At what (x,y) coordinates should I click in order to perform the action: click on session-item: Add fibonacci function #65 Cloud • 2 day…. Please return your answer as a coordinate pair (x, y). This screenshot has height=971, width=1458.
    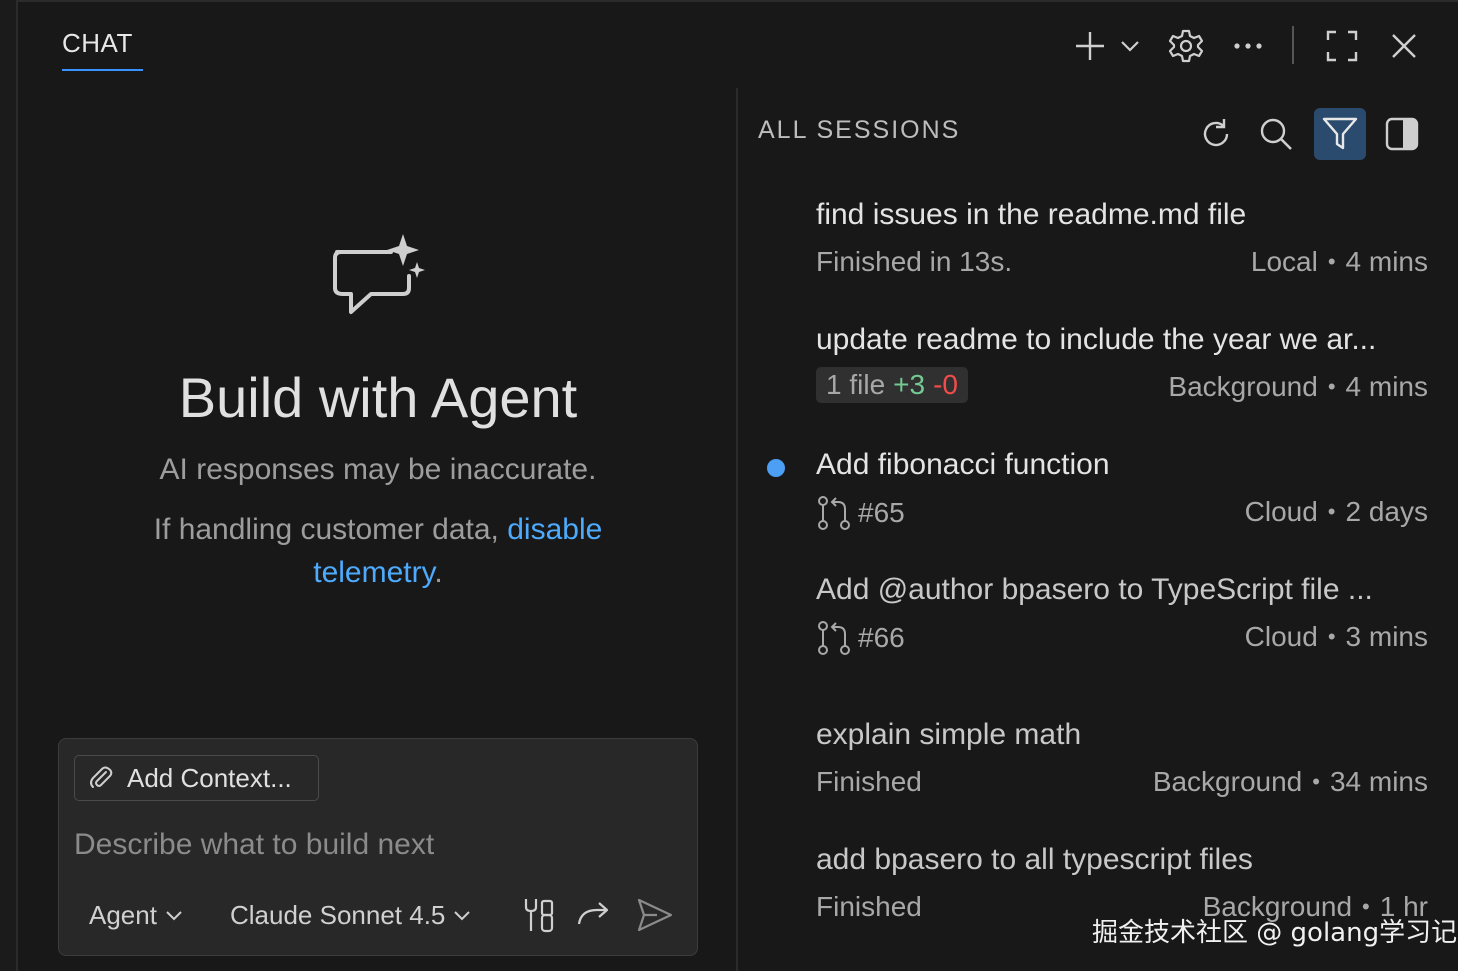
    Looking at the image, I should click on (1098, 503).